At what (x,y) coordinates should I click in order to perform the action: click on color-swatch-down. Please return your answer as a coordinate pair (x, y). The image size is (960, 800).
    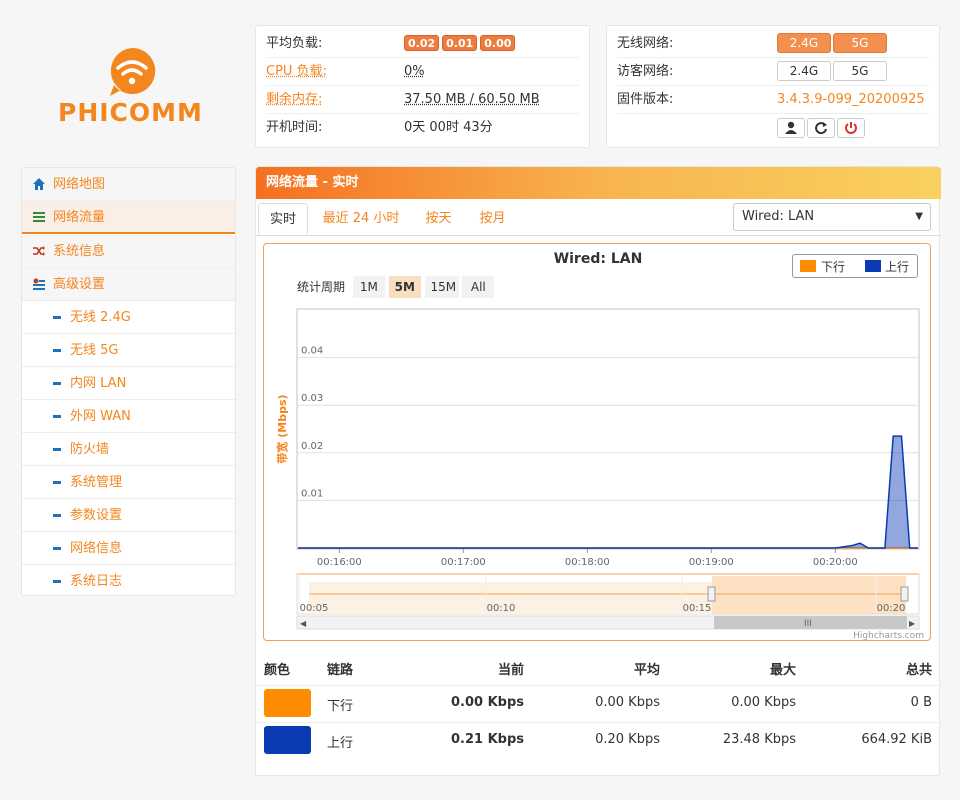
    Looking at the image, I should click on (287, 703).